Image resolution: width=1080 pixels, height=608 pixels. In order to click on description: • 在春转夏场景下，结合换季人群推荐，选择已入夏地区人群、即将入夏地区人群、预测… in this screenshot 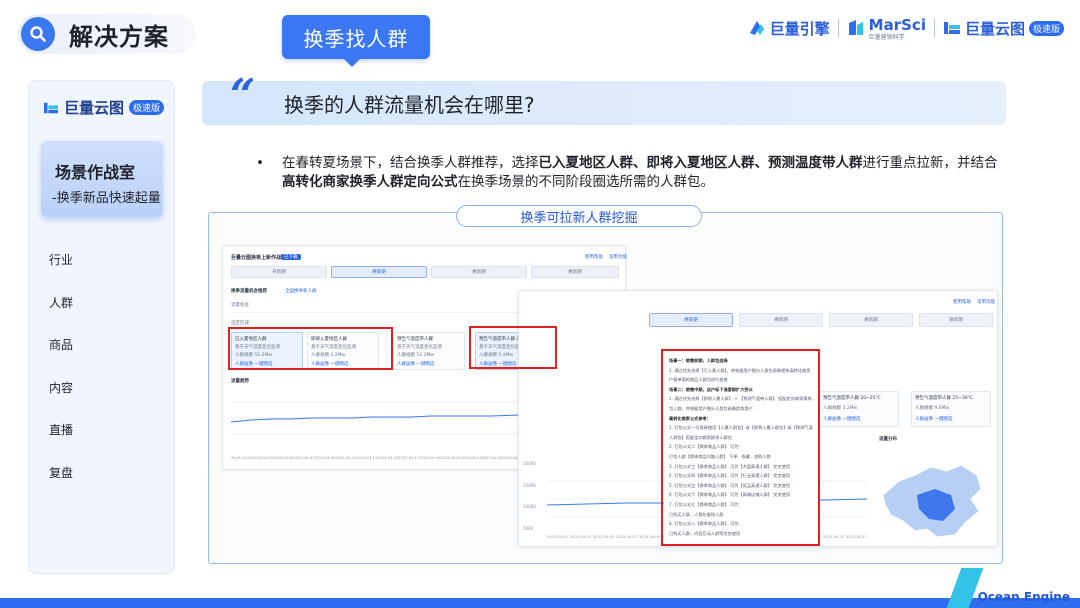, I will do `click(627, 173)`.